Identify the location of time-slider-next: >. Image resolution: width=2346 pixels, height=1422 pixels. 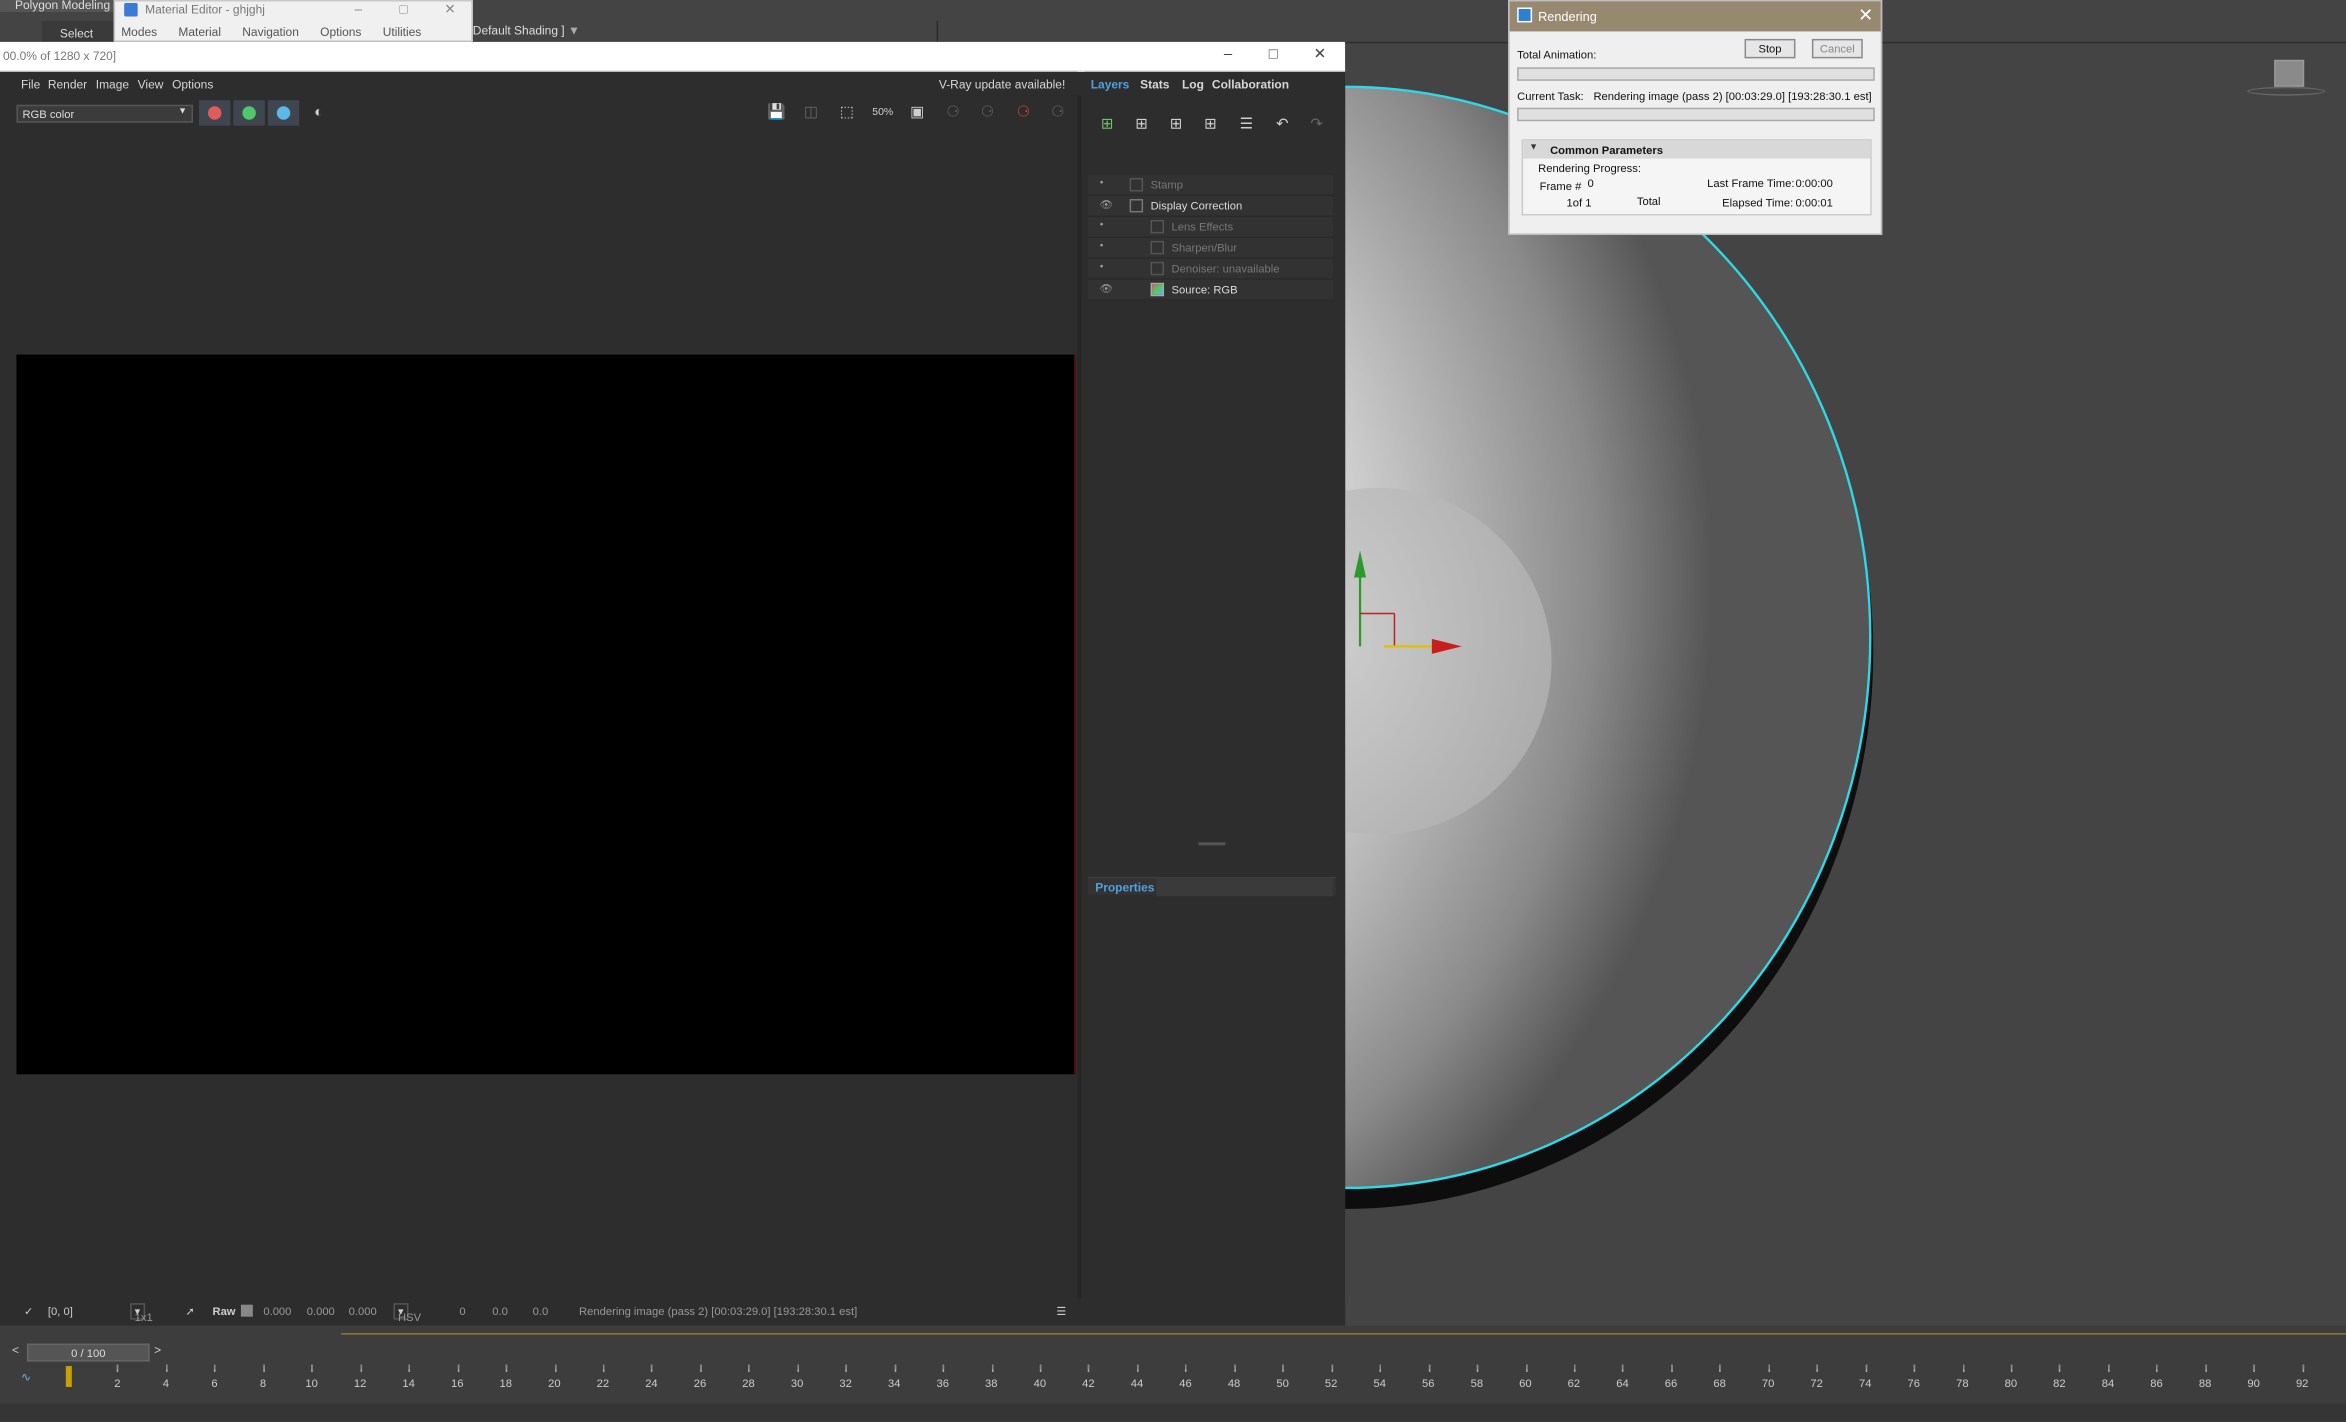
(157, 1350).